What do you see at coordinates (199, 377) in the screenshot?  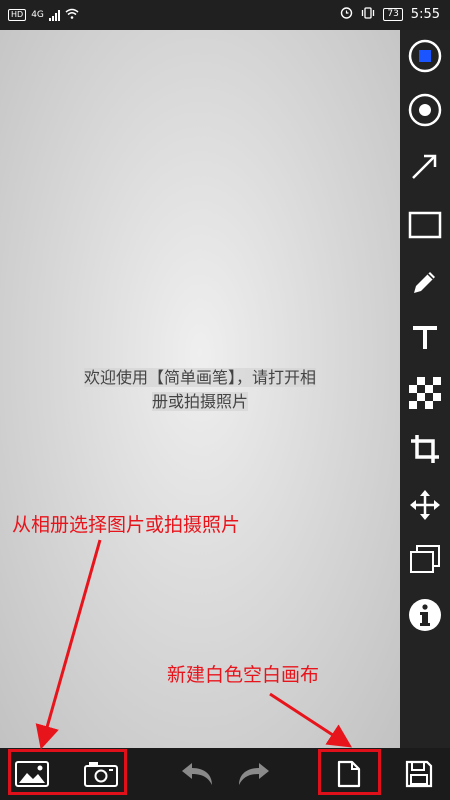 I see `welcome-line-1: 欢迎使用【简单画笔】，请打开相` at bounding box center [199, 377].